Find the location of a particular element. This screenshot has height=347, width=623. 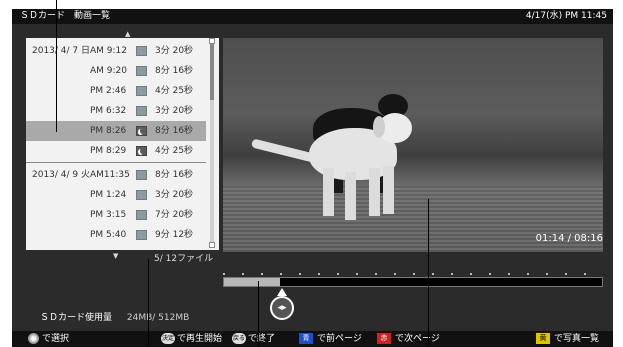

page-title: ＳＤカード 動画一覧 is located at coordinates (65, 16).